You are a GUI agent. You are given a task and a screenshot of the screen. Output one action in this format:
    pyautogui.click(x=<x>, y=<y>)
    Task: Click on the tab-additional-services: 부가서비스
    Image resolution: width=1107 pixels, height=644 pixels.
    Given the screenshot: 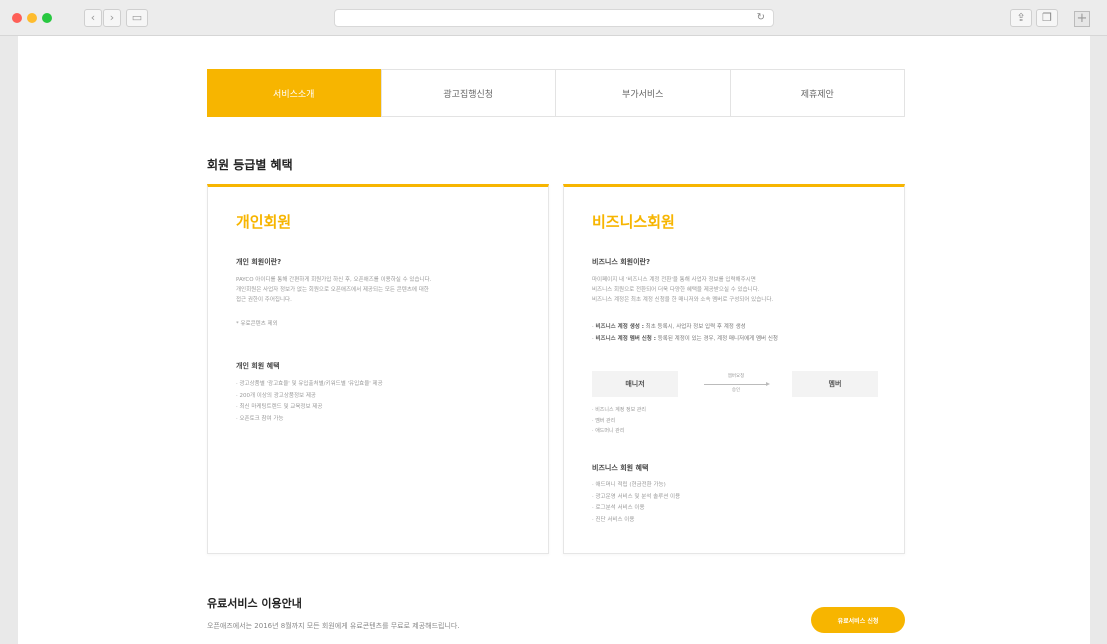 What is the action you would take?
    pyautogui.click(x=642, y=93)
    